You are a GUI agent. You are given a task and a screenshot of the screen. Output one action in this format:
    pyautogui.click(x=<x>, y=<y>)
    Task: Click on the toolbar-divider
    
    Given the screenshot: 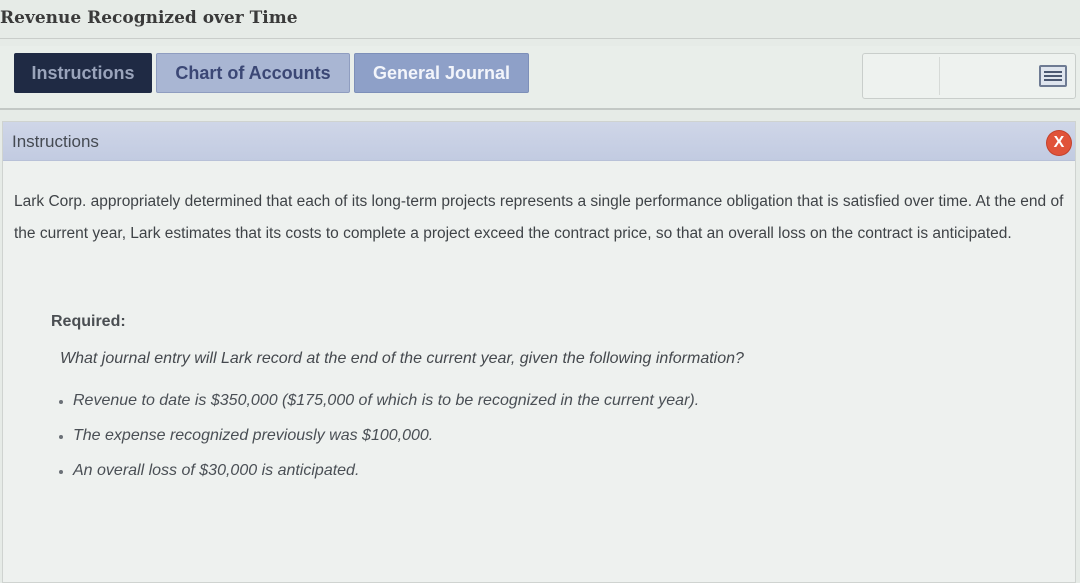 What is the action you would take?
    pyautogui.click(x=939, y=76)
    